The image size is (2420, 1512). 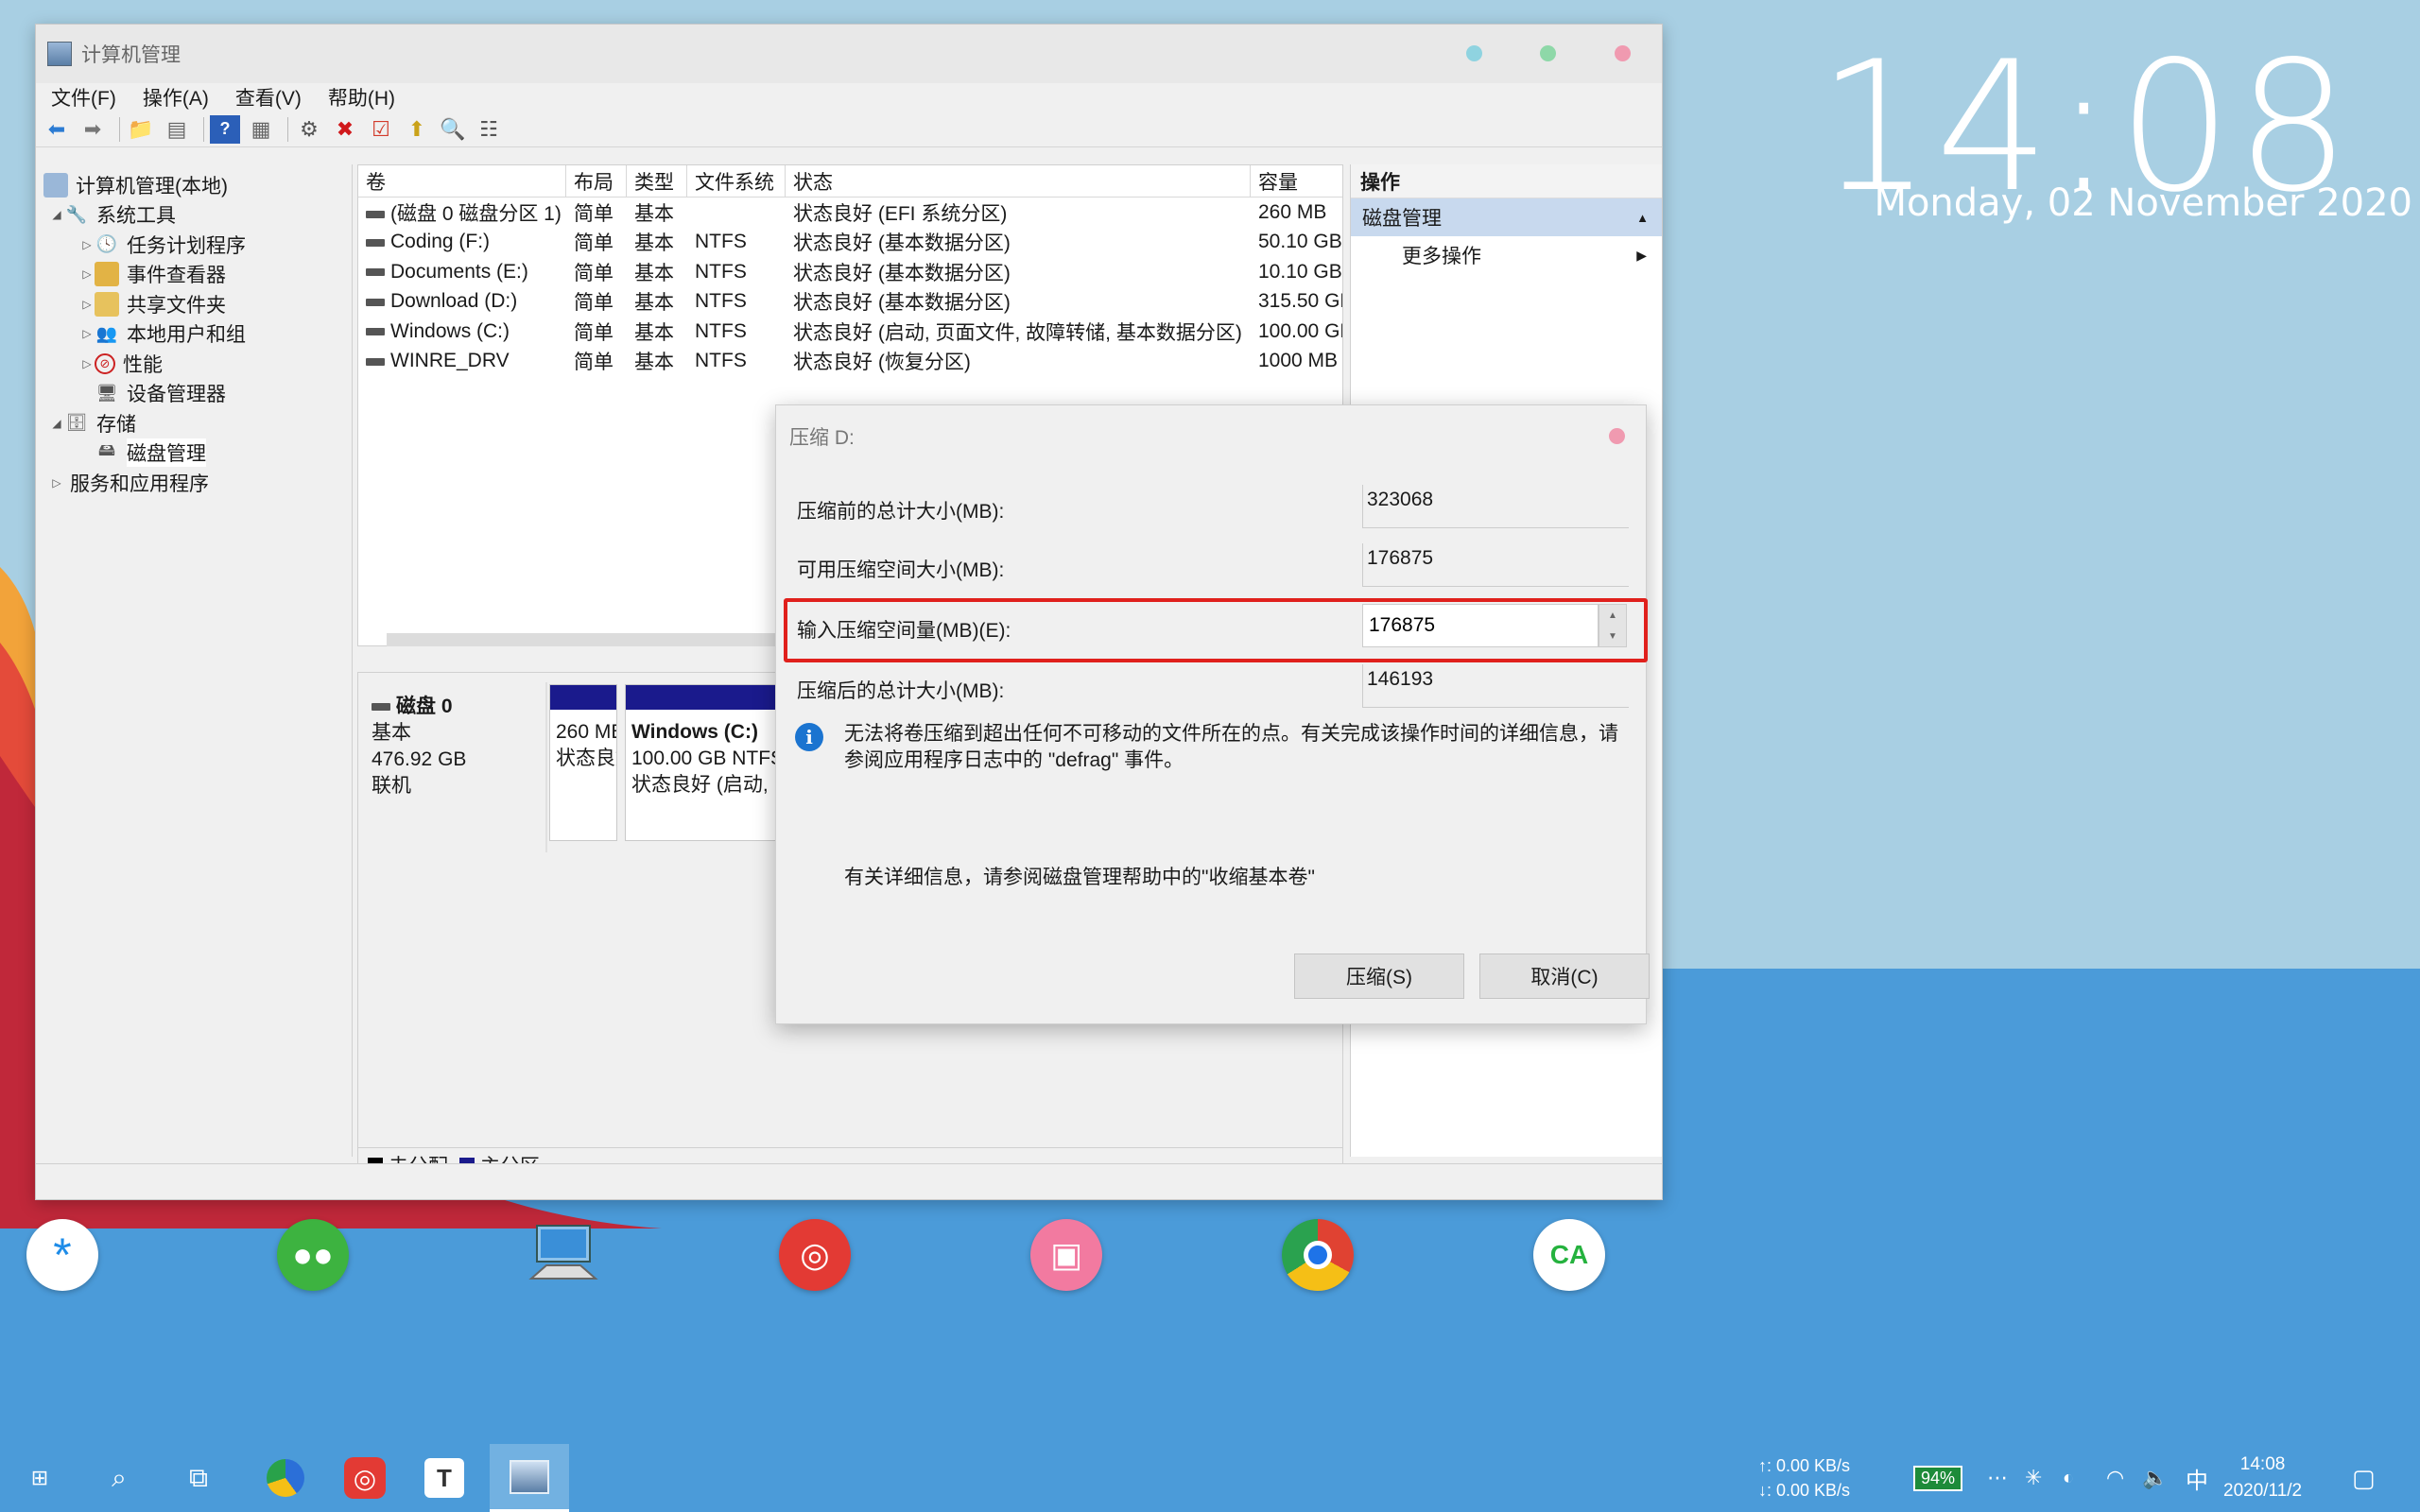 What do you see at coordinates (453, 767) in the screenshot?
I see `disk-info: 磁盘 0 基本 476.92 GB 联机` at bounding box center [453, 767].